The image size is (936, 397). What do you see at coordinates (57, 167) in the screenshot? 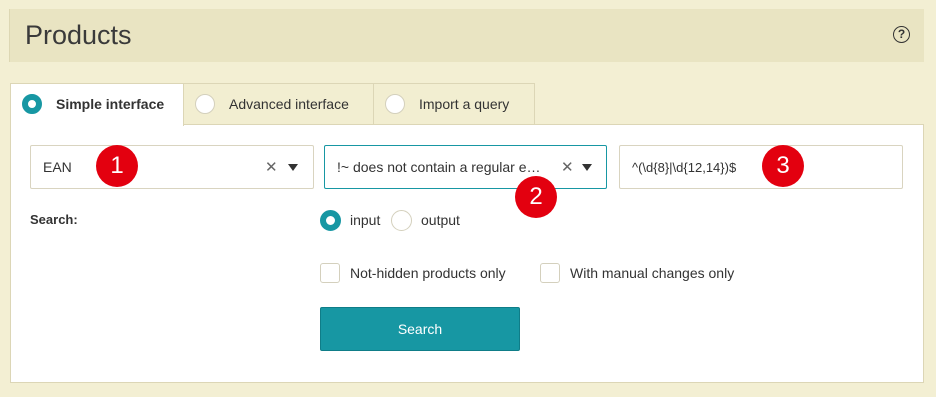
I see `field-select-value: EAN` at bounding box center [57, 167].